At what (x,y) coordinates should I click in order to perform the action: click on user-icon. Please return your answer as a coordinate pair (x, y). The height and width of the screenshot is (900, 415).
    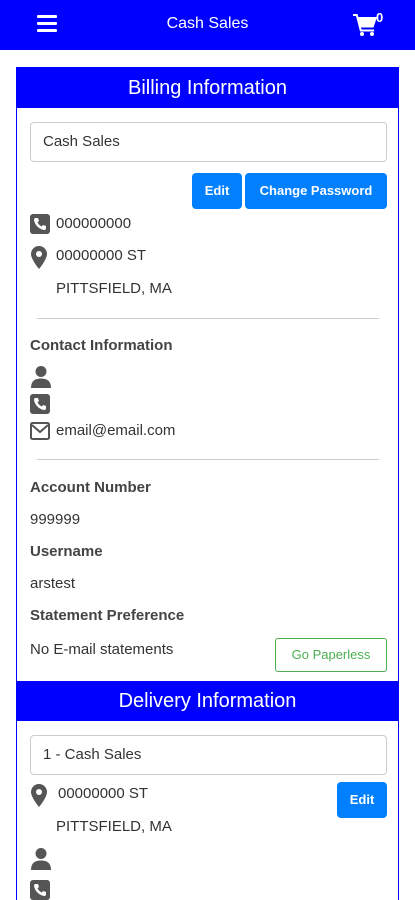
    Looking at the image, I should click on (41, 377).